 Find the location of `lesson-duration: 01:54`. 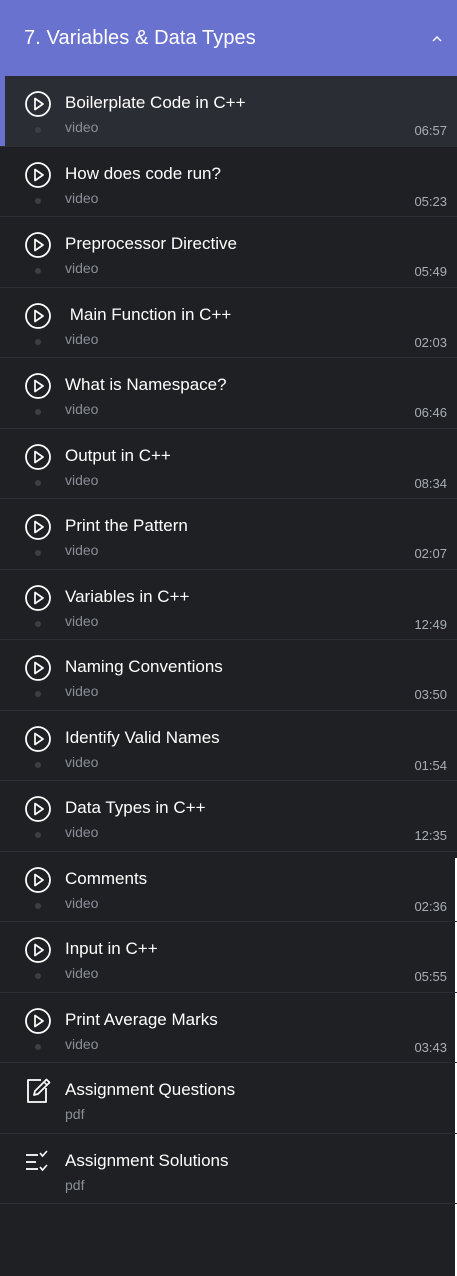

lesson-duration: 01:54 is located at coordinates (430, 765).